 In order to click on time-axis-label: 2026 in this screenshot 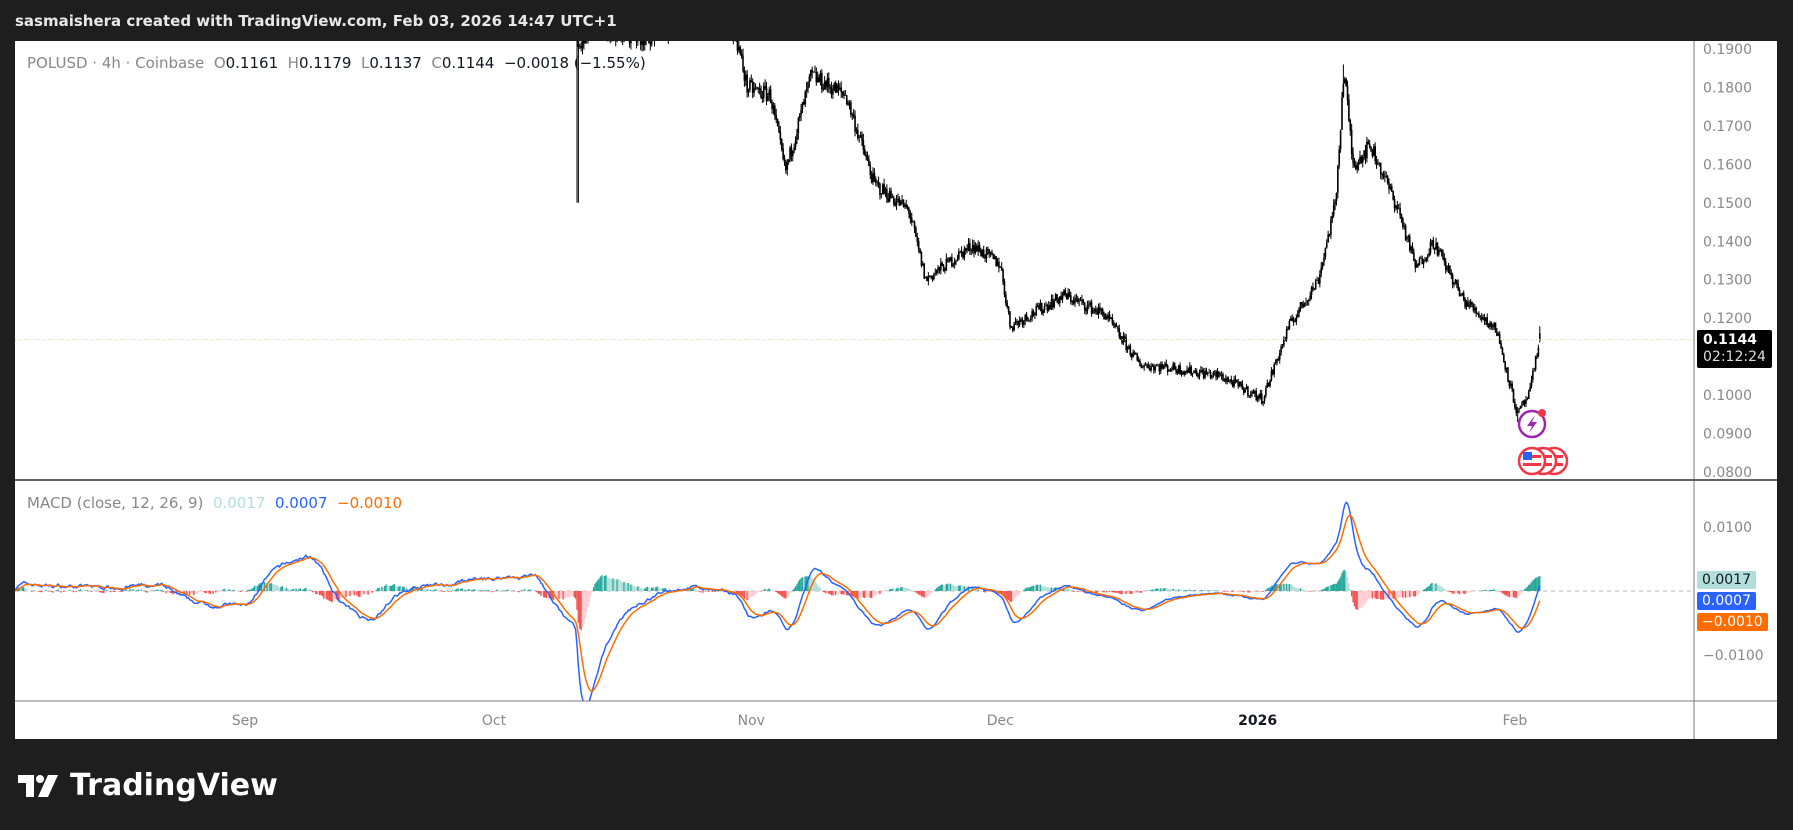, I will do `click(1257, 721)`.